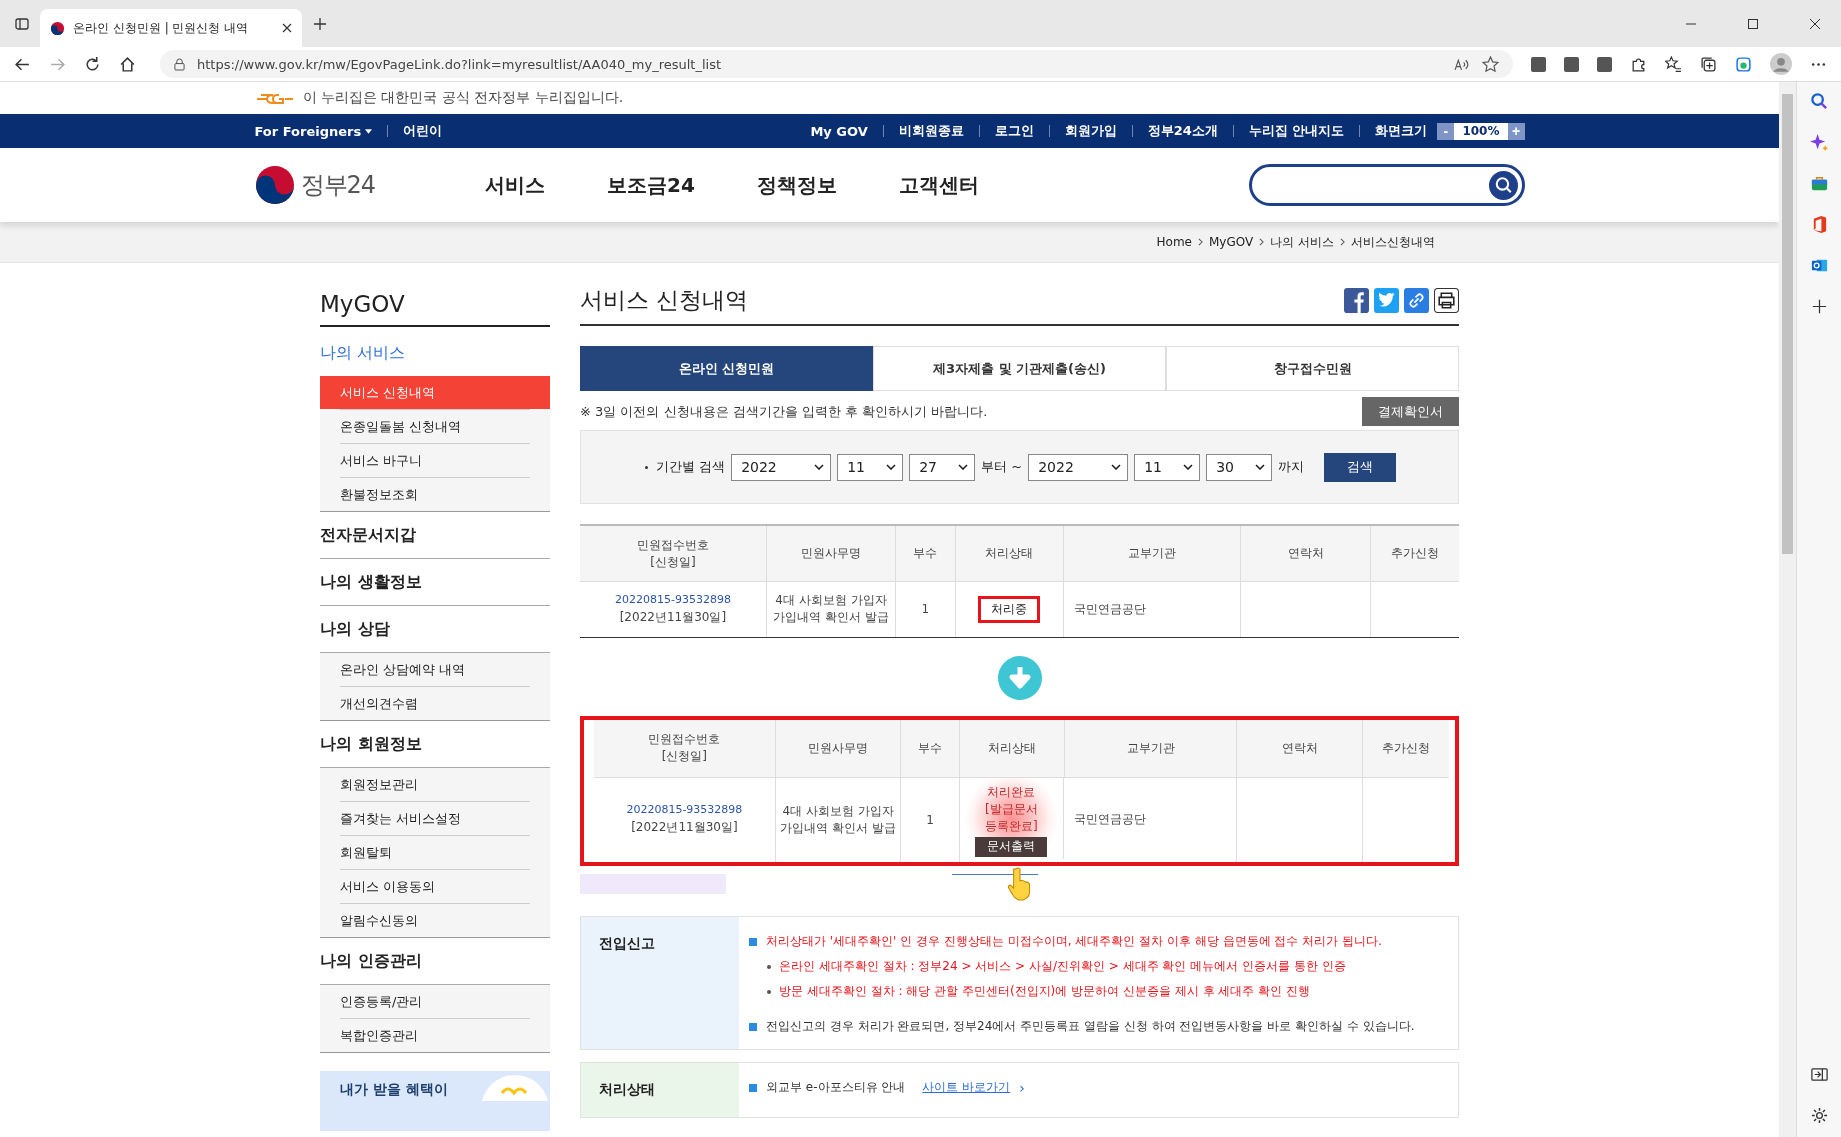 The height and width of the screenshot is (1137, 1841). I want to click on nav-link: 정부24소개, so click(1182, 131).